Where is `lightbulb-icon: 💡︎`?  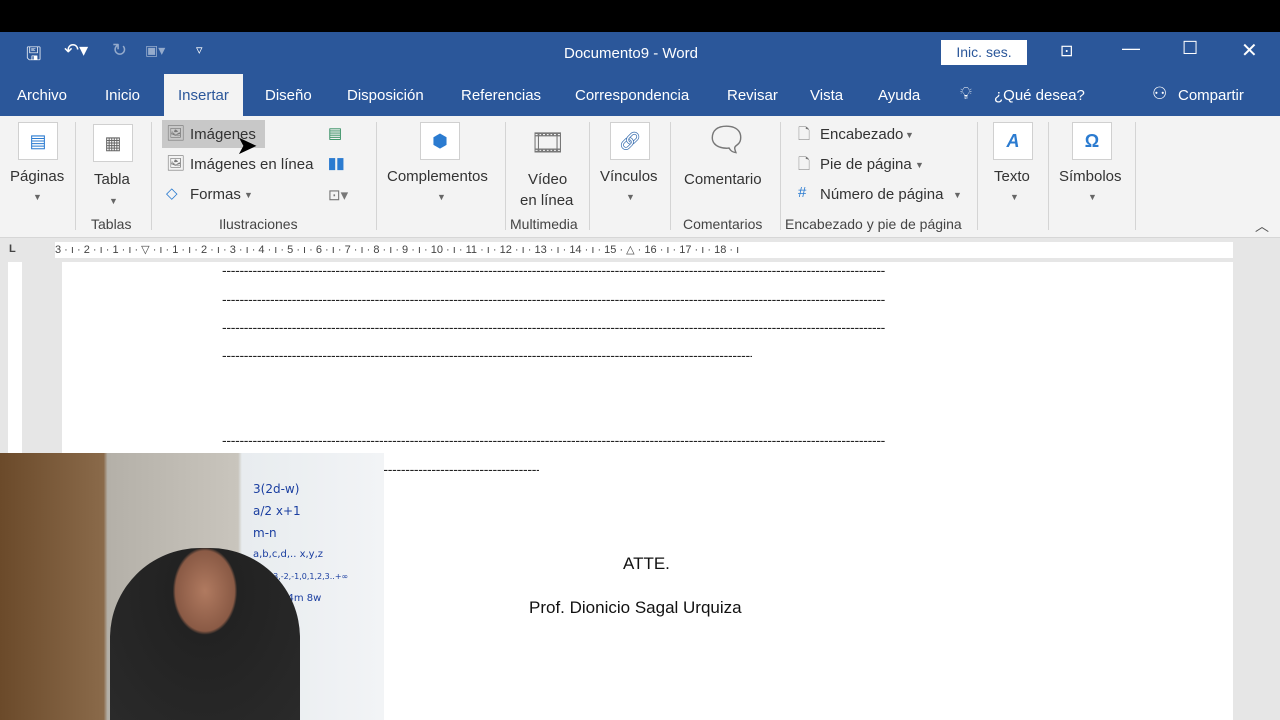 lightbulb-icon: 💡︎ is located at coordinates (966, 93).